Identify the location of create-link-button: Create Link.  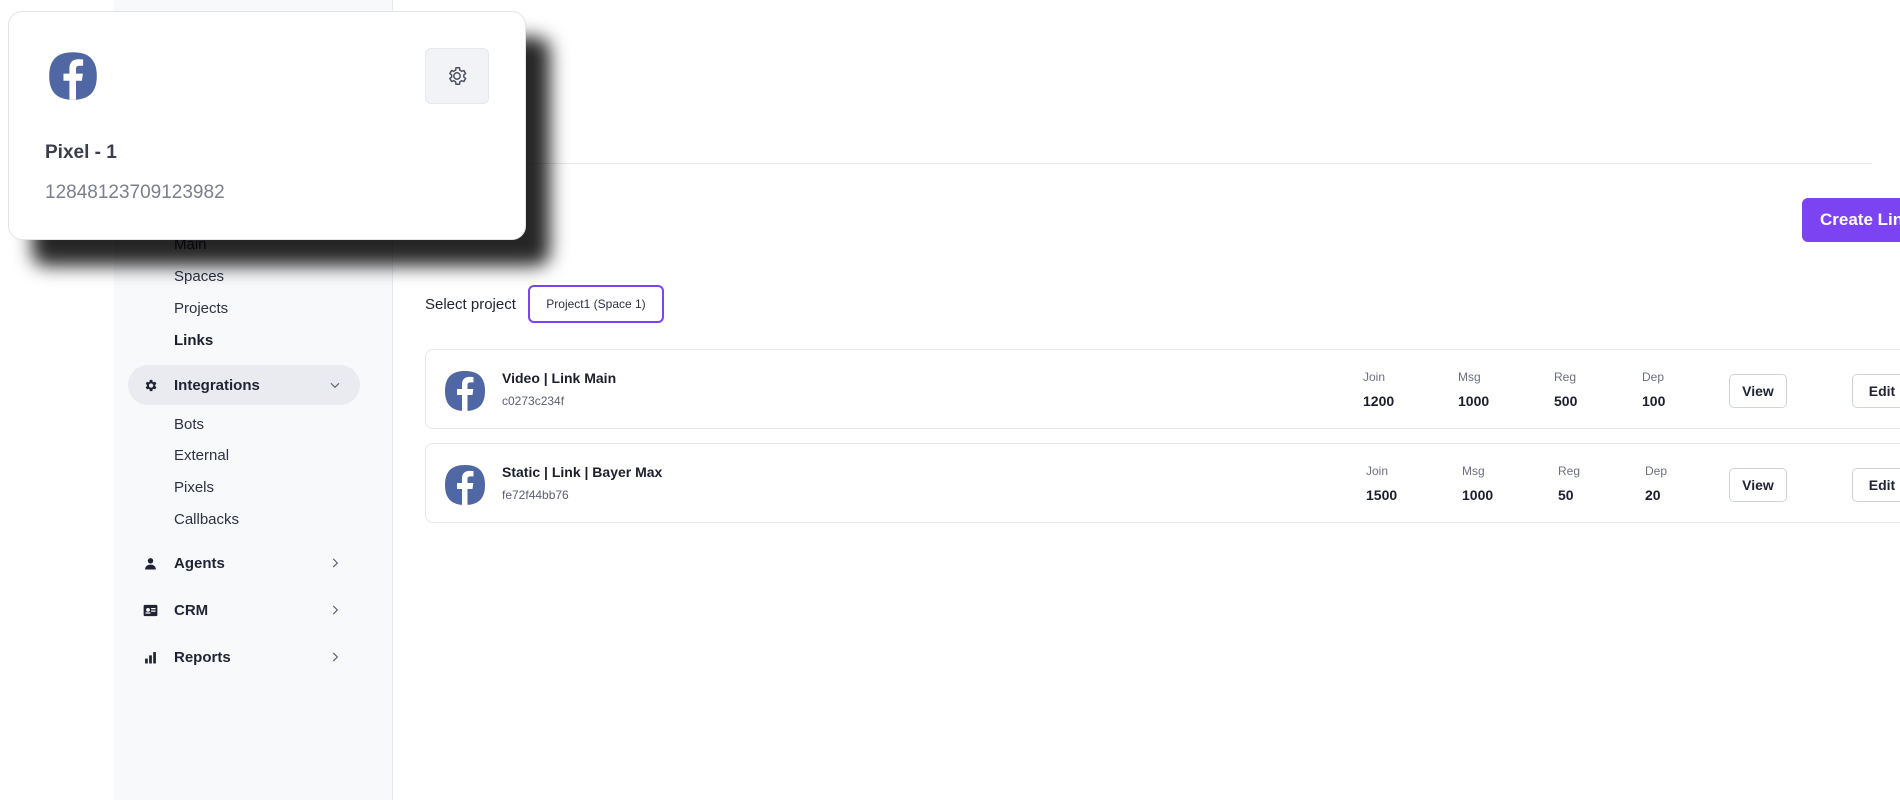
(1851, 220).